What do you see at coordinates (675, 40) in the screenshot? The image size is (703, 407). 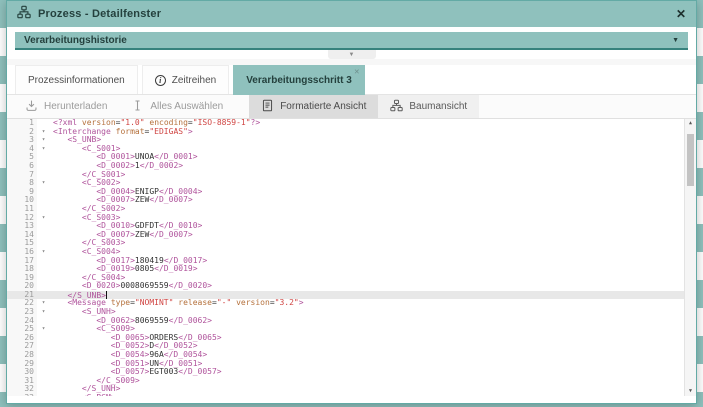 I see `chevron-down-icon: ▼` at bounding box center [675, 40].